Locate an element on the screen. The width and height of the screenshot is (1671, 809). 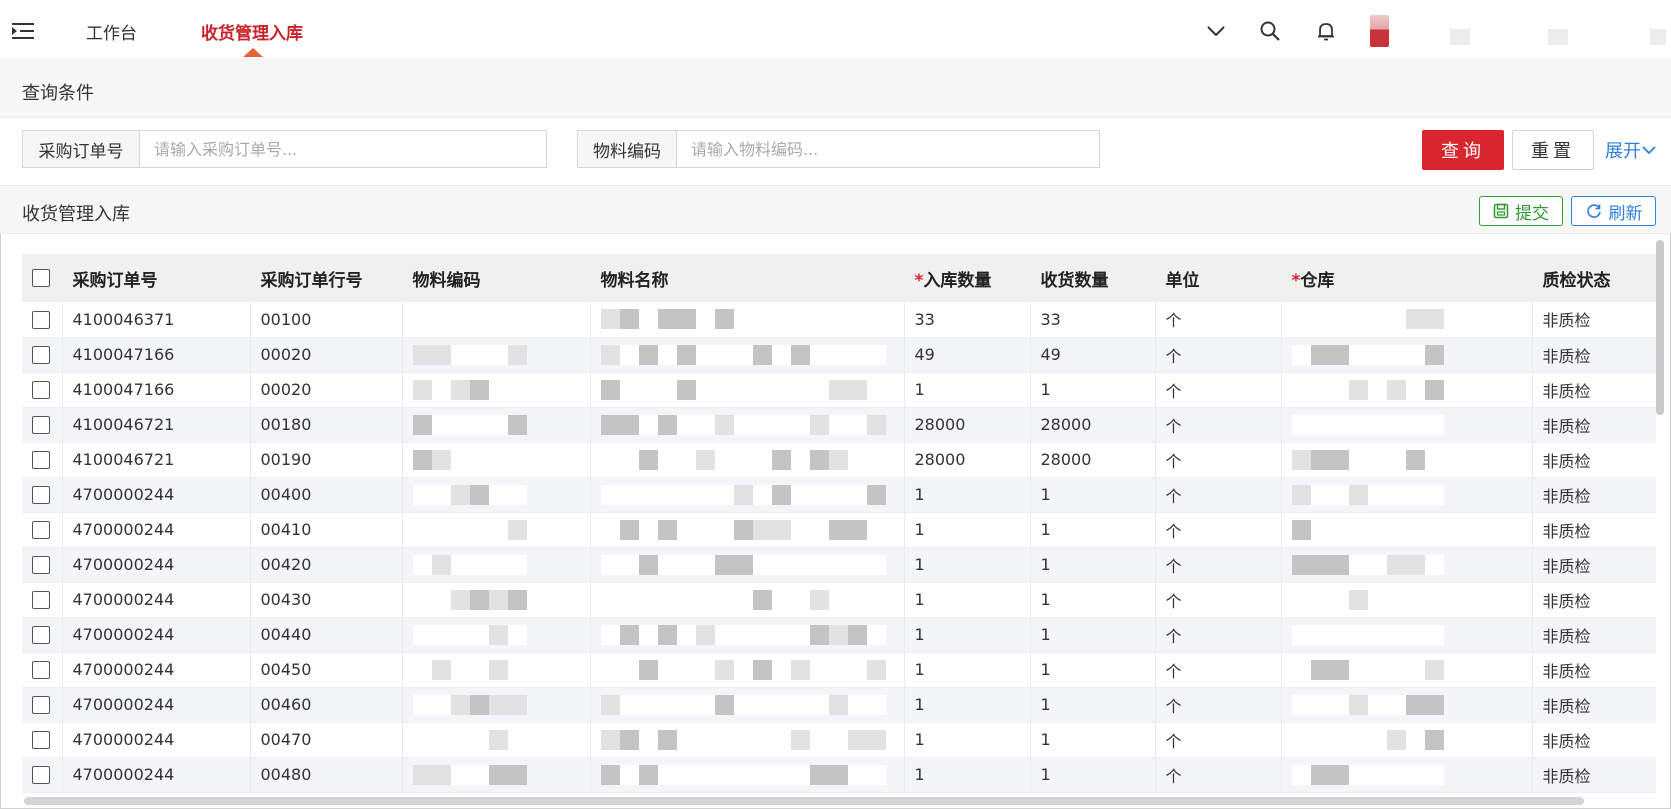
select-all-checkbox is located at coordinates (41, 278).